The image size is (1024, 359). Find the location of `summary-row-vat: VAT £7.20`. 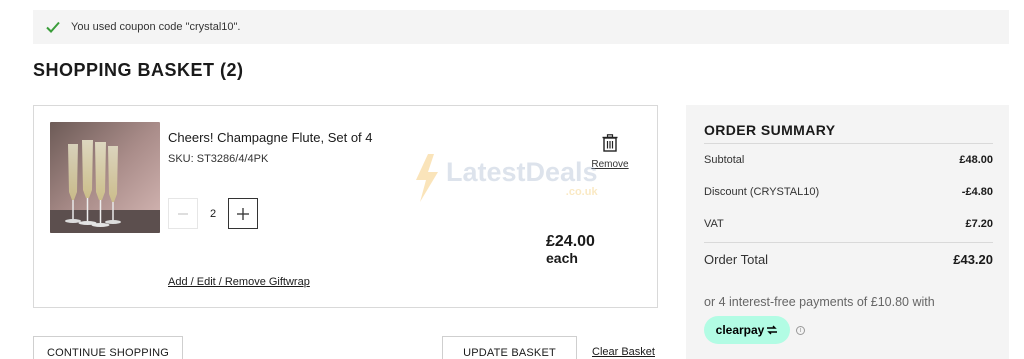

summary-row-vat: VAT £7.20 is located at coordinates (848, 224).